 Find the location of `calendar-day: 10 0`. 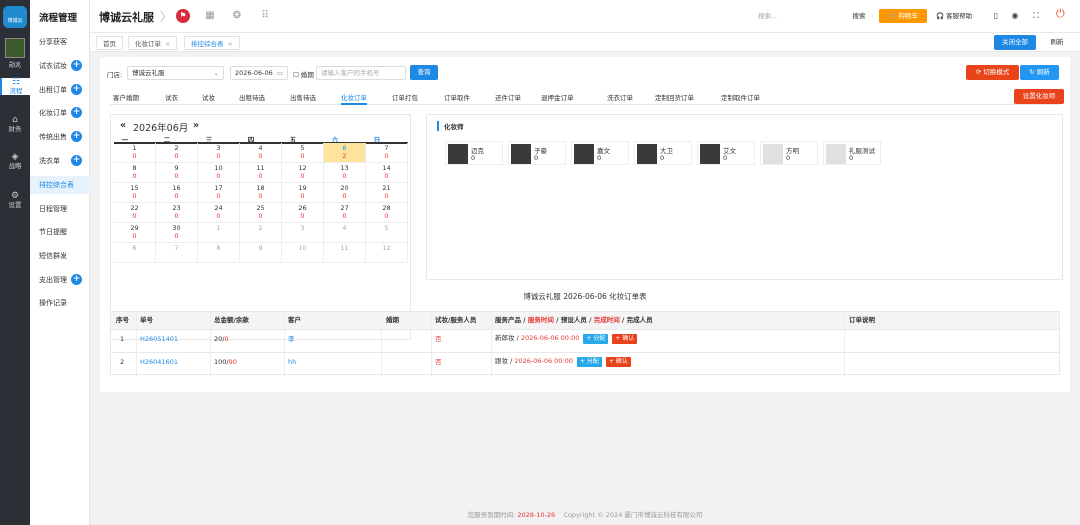

calendar-day: 10 0 is located at coordinates (219, 173).